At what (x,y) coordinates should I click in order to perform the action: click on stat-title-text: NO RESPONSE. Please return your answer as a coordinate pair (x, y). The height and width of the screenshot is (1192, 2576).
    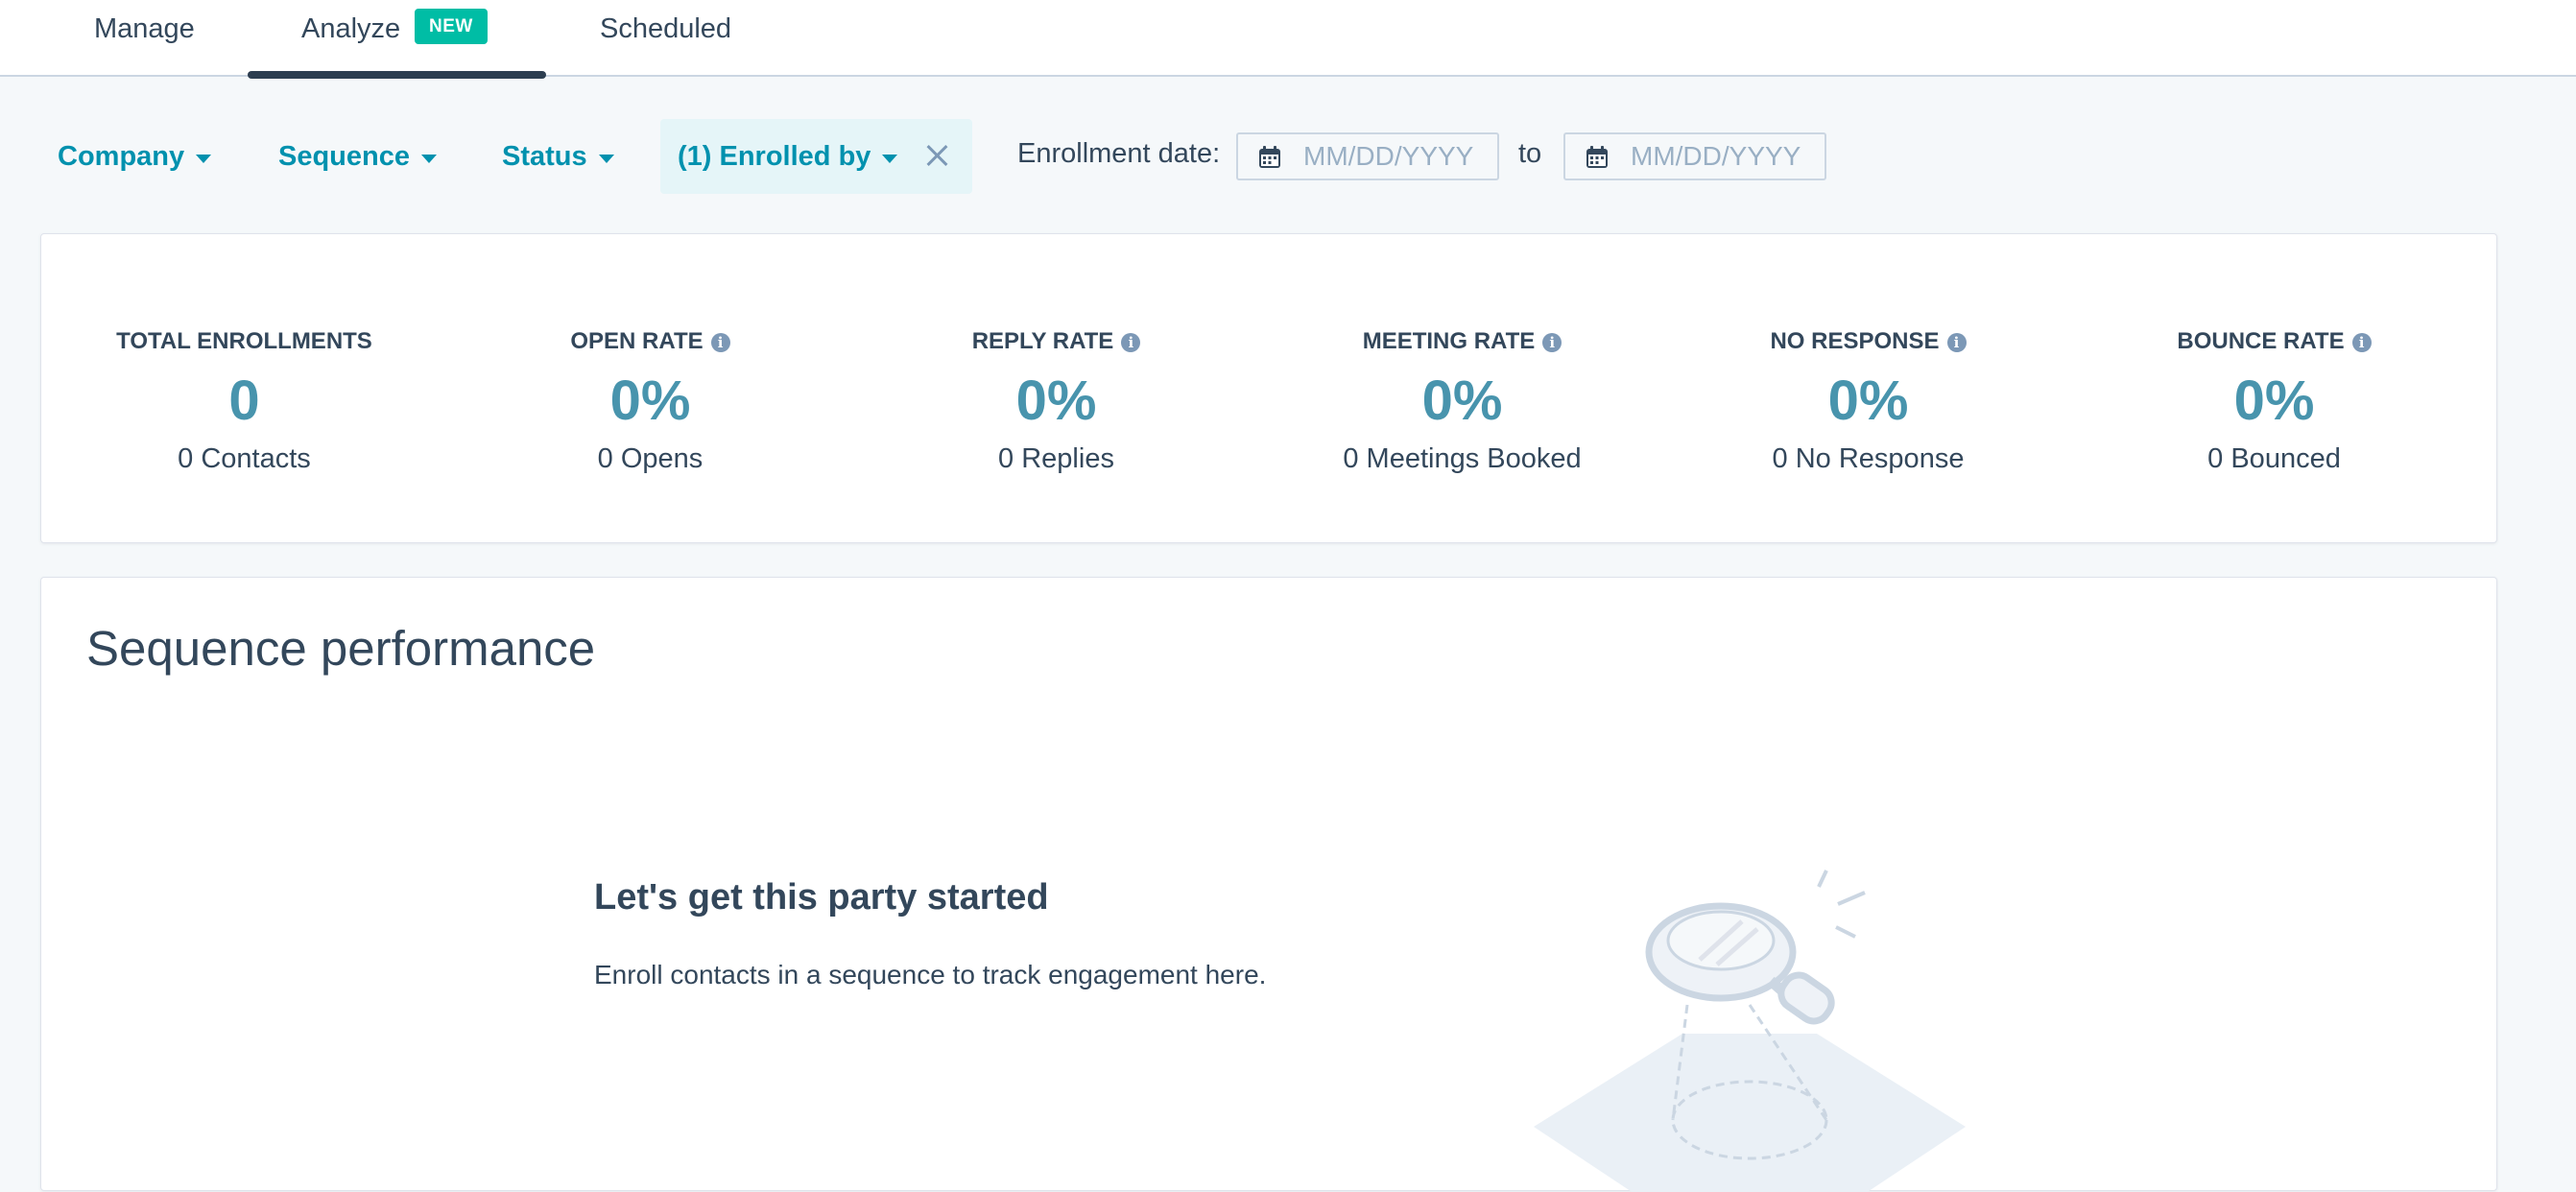
    Looking at the image, I should click on (1855, 341).